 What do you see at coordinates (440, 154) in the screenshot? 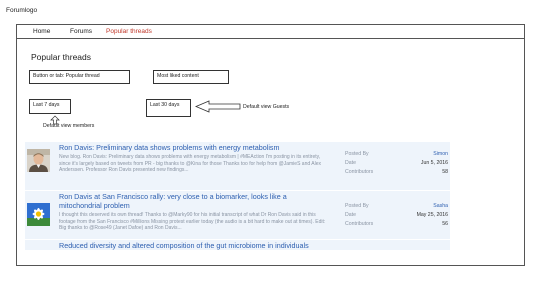
I see `posted-by-user: Simon` at bounding box center [440, 154].